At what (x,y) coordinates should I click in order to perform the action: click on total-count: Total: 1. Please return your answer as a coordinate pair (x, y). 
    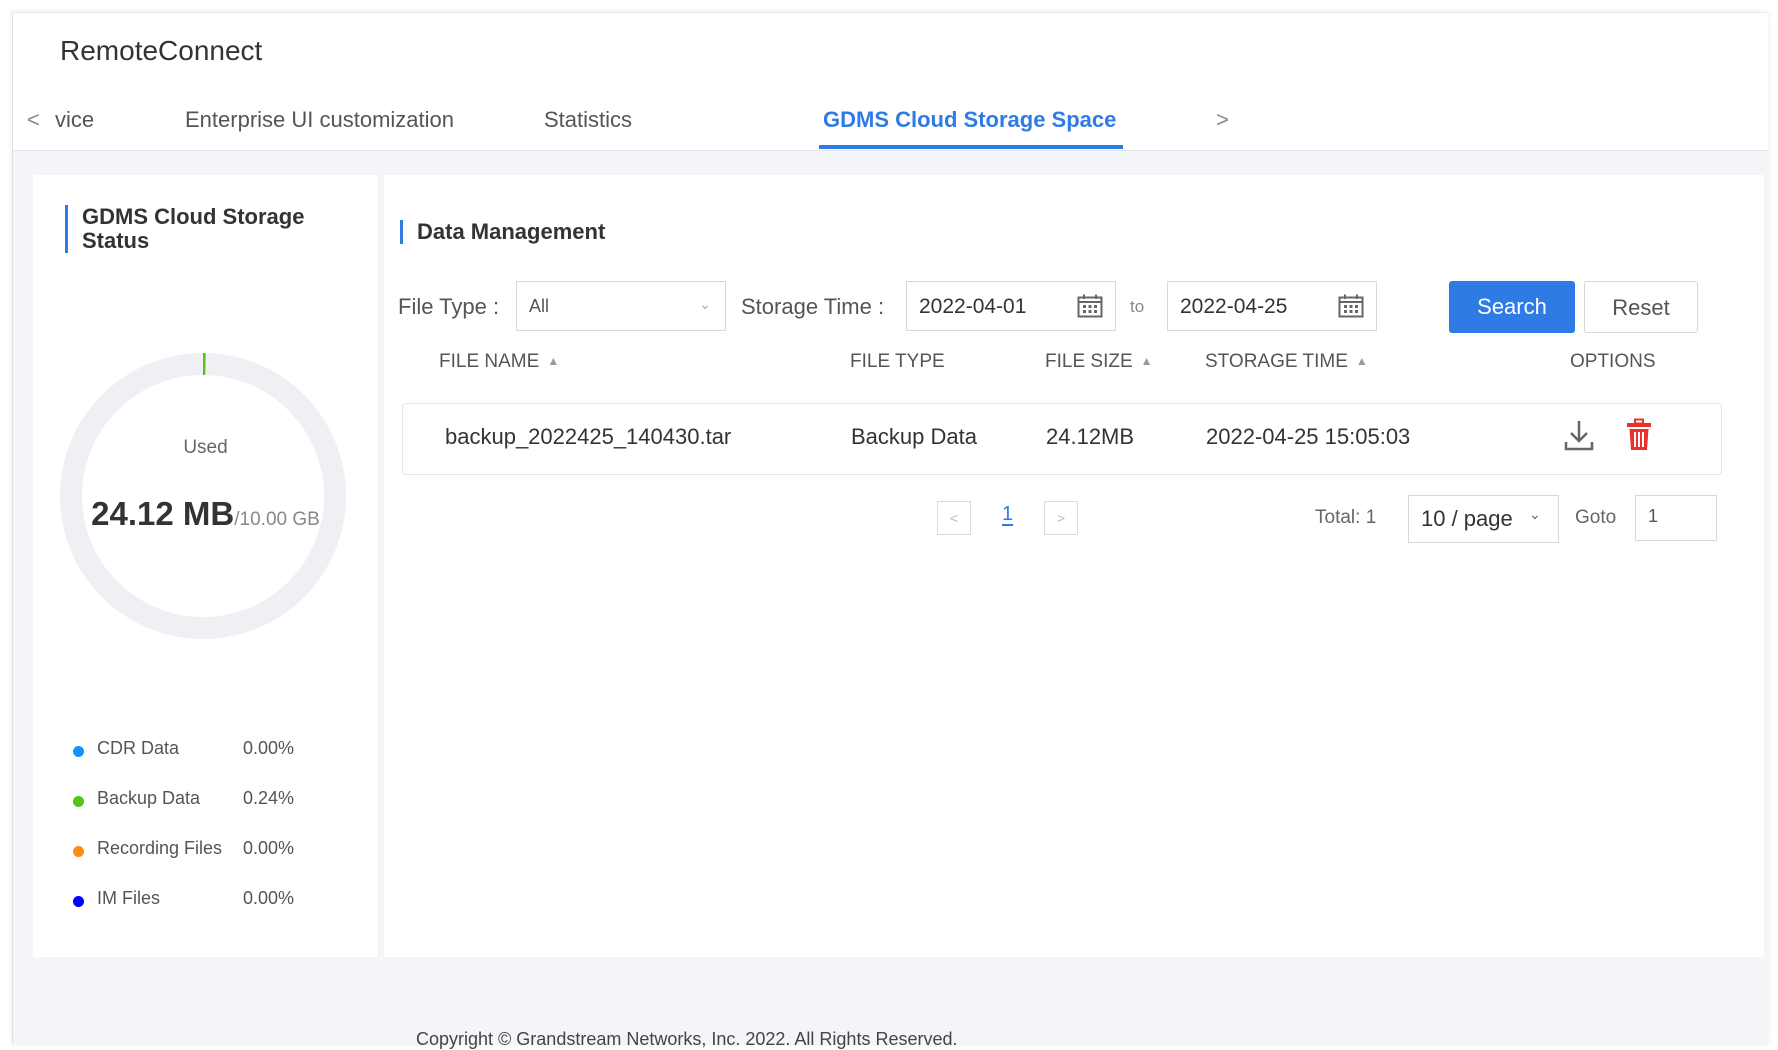
    Looking at the image, I should click on (1346, 517).